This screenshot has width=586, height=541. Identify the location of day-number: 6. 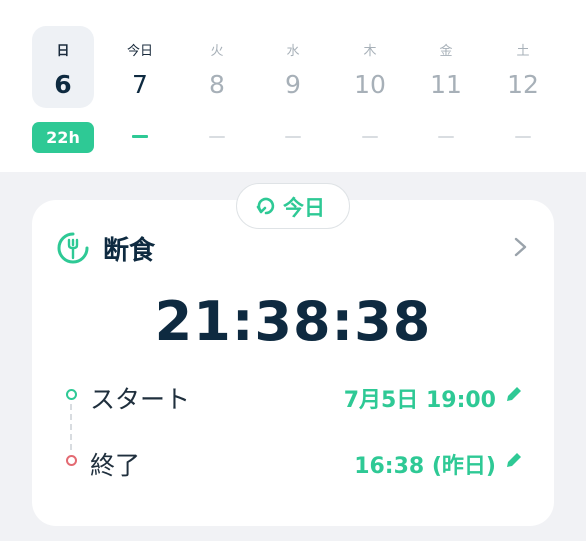
(63, 84).